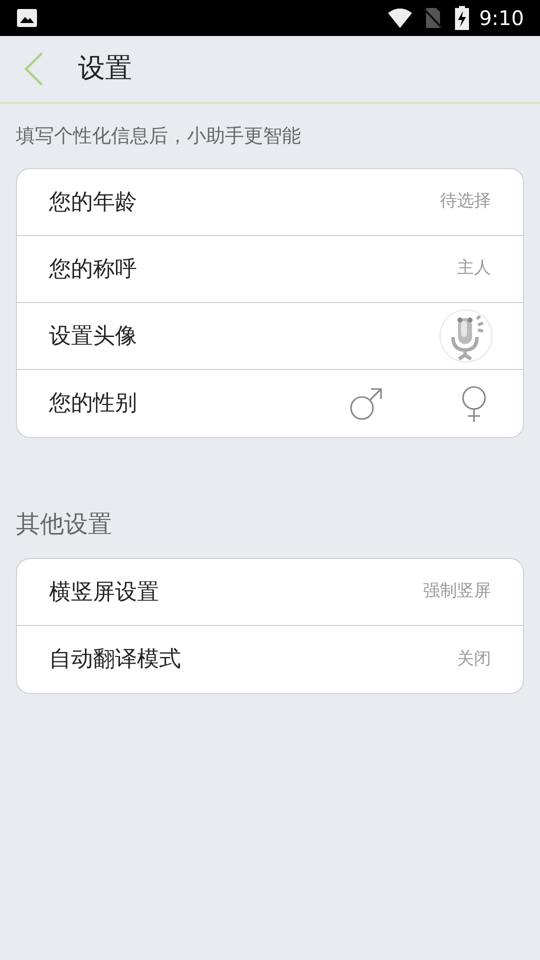  What do you see at coordinates (270, 336) in the screenshot?
I see `settings-row: 设置头像` at bounding box center [270, 336].